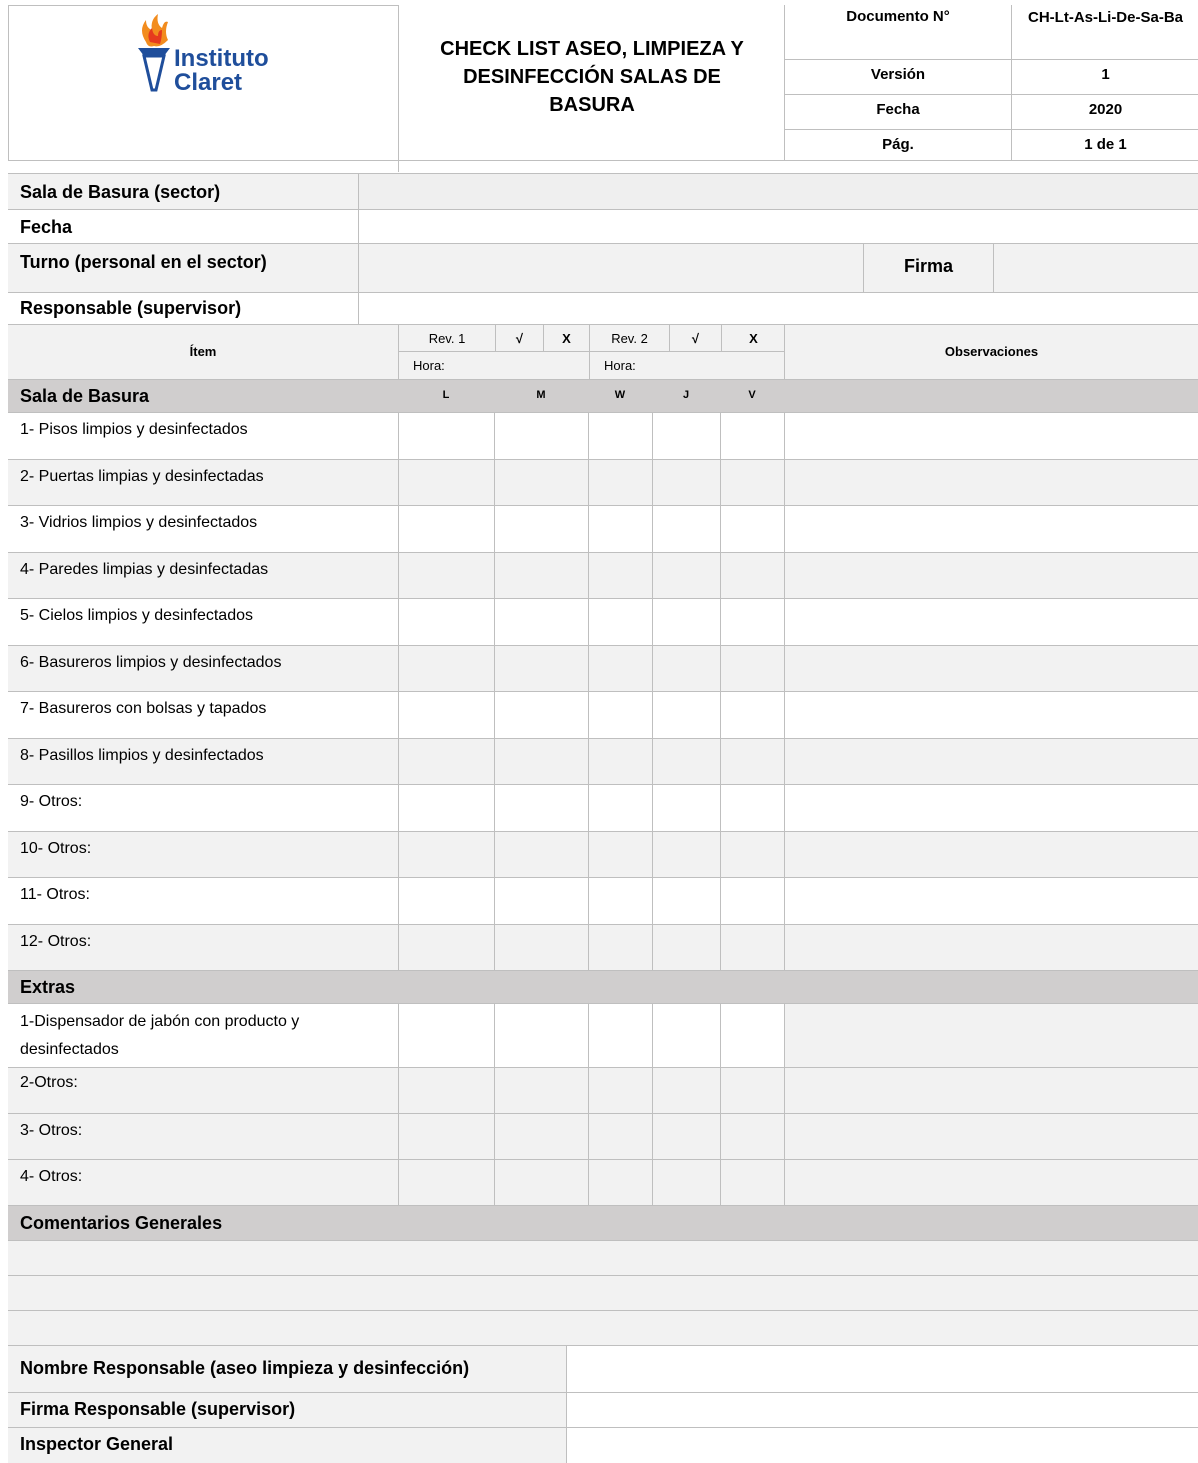 This screenshot has height=1463, width=1198. I want to click on nombre-input, so click(882, 1369).